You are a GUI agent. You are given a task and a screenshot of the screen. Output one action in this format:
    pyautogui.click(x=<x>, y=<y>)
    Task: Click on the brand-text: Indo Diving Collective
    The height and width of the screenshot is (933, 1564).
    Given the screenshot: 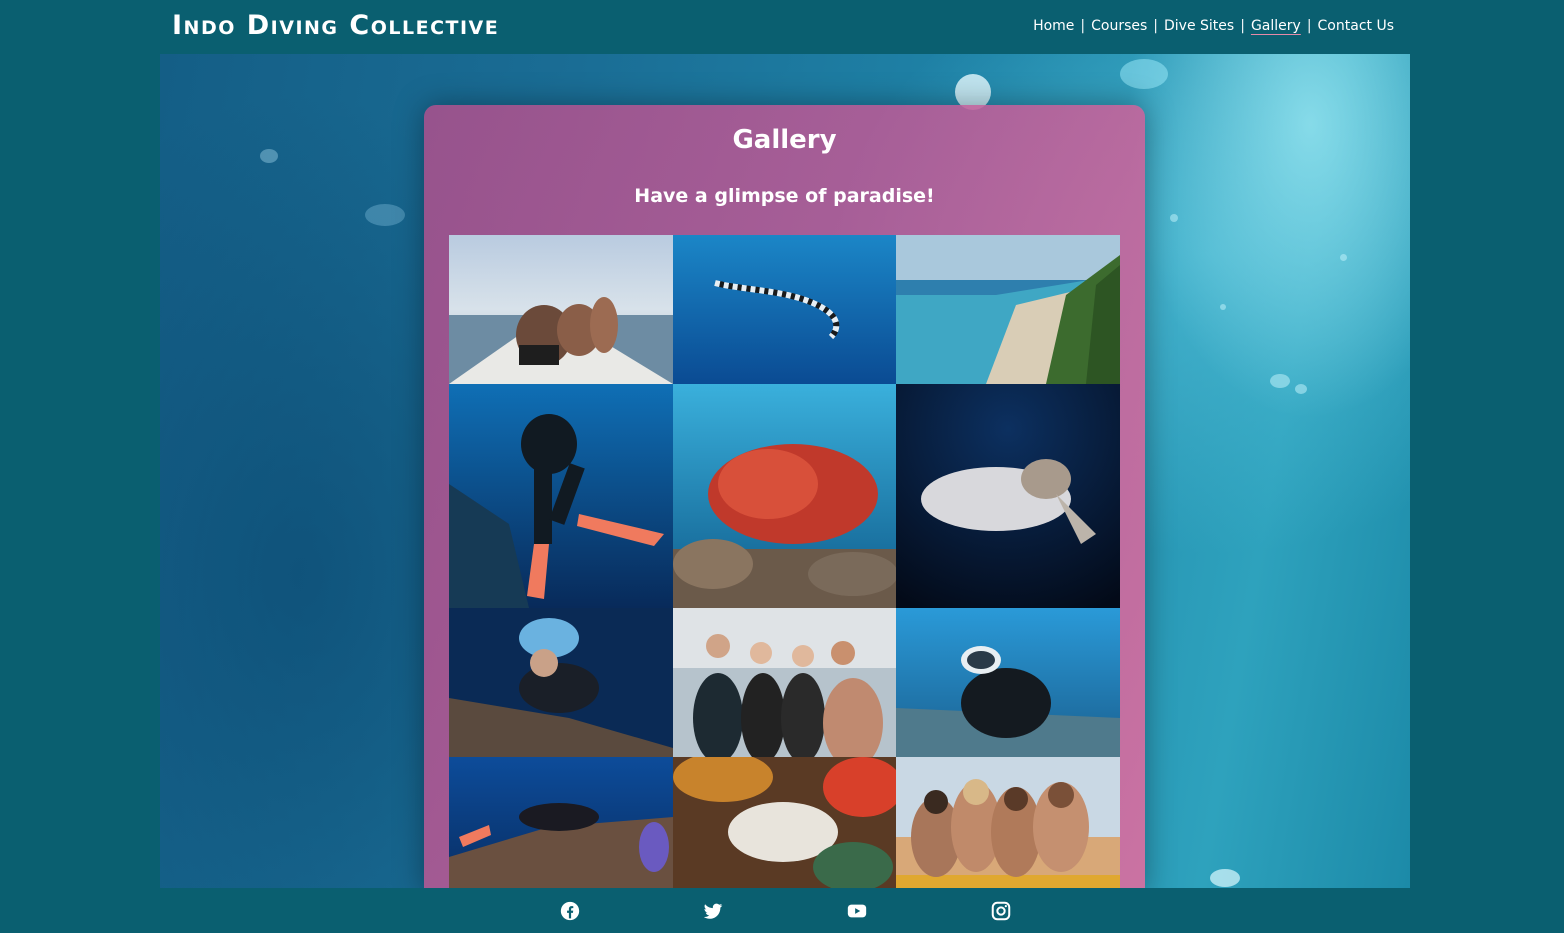 What is the action you would take?
    pyautogui.click(x=336, y=25)
    